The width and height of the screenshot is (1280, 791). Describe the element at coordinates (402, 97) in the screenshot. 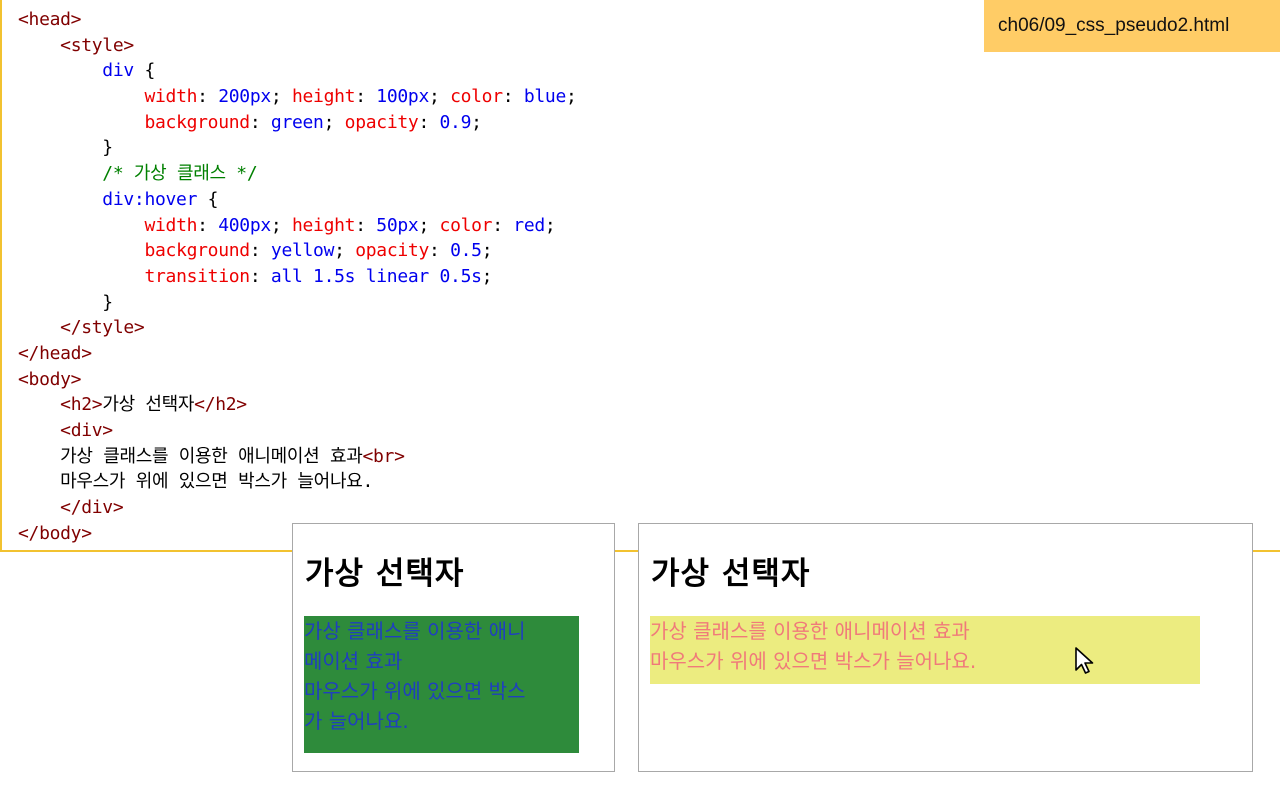

I see `code-value: 100px` at that location.